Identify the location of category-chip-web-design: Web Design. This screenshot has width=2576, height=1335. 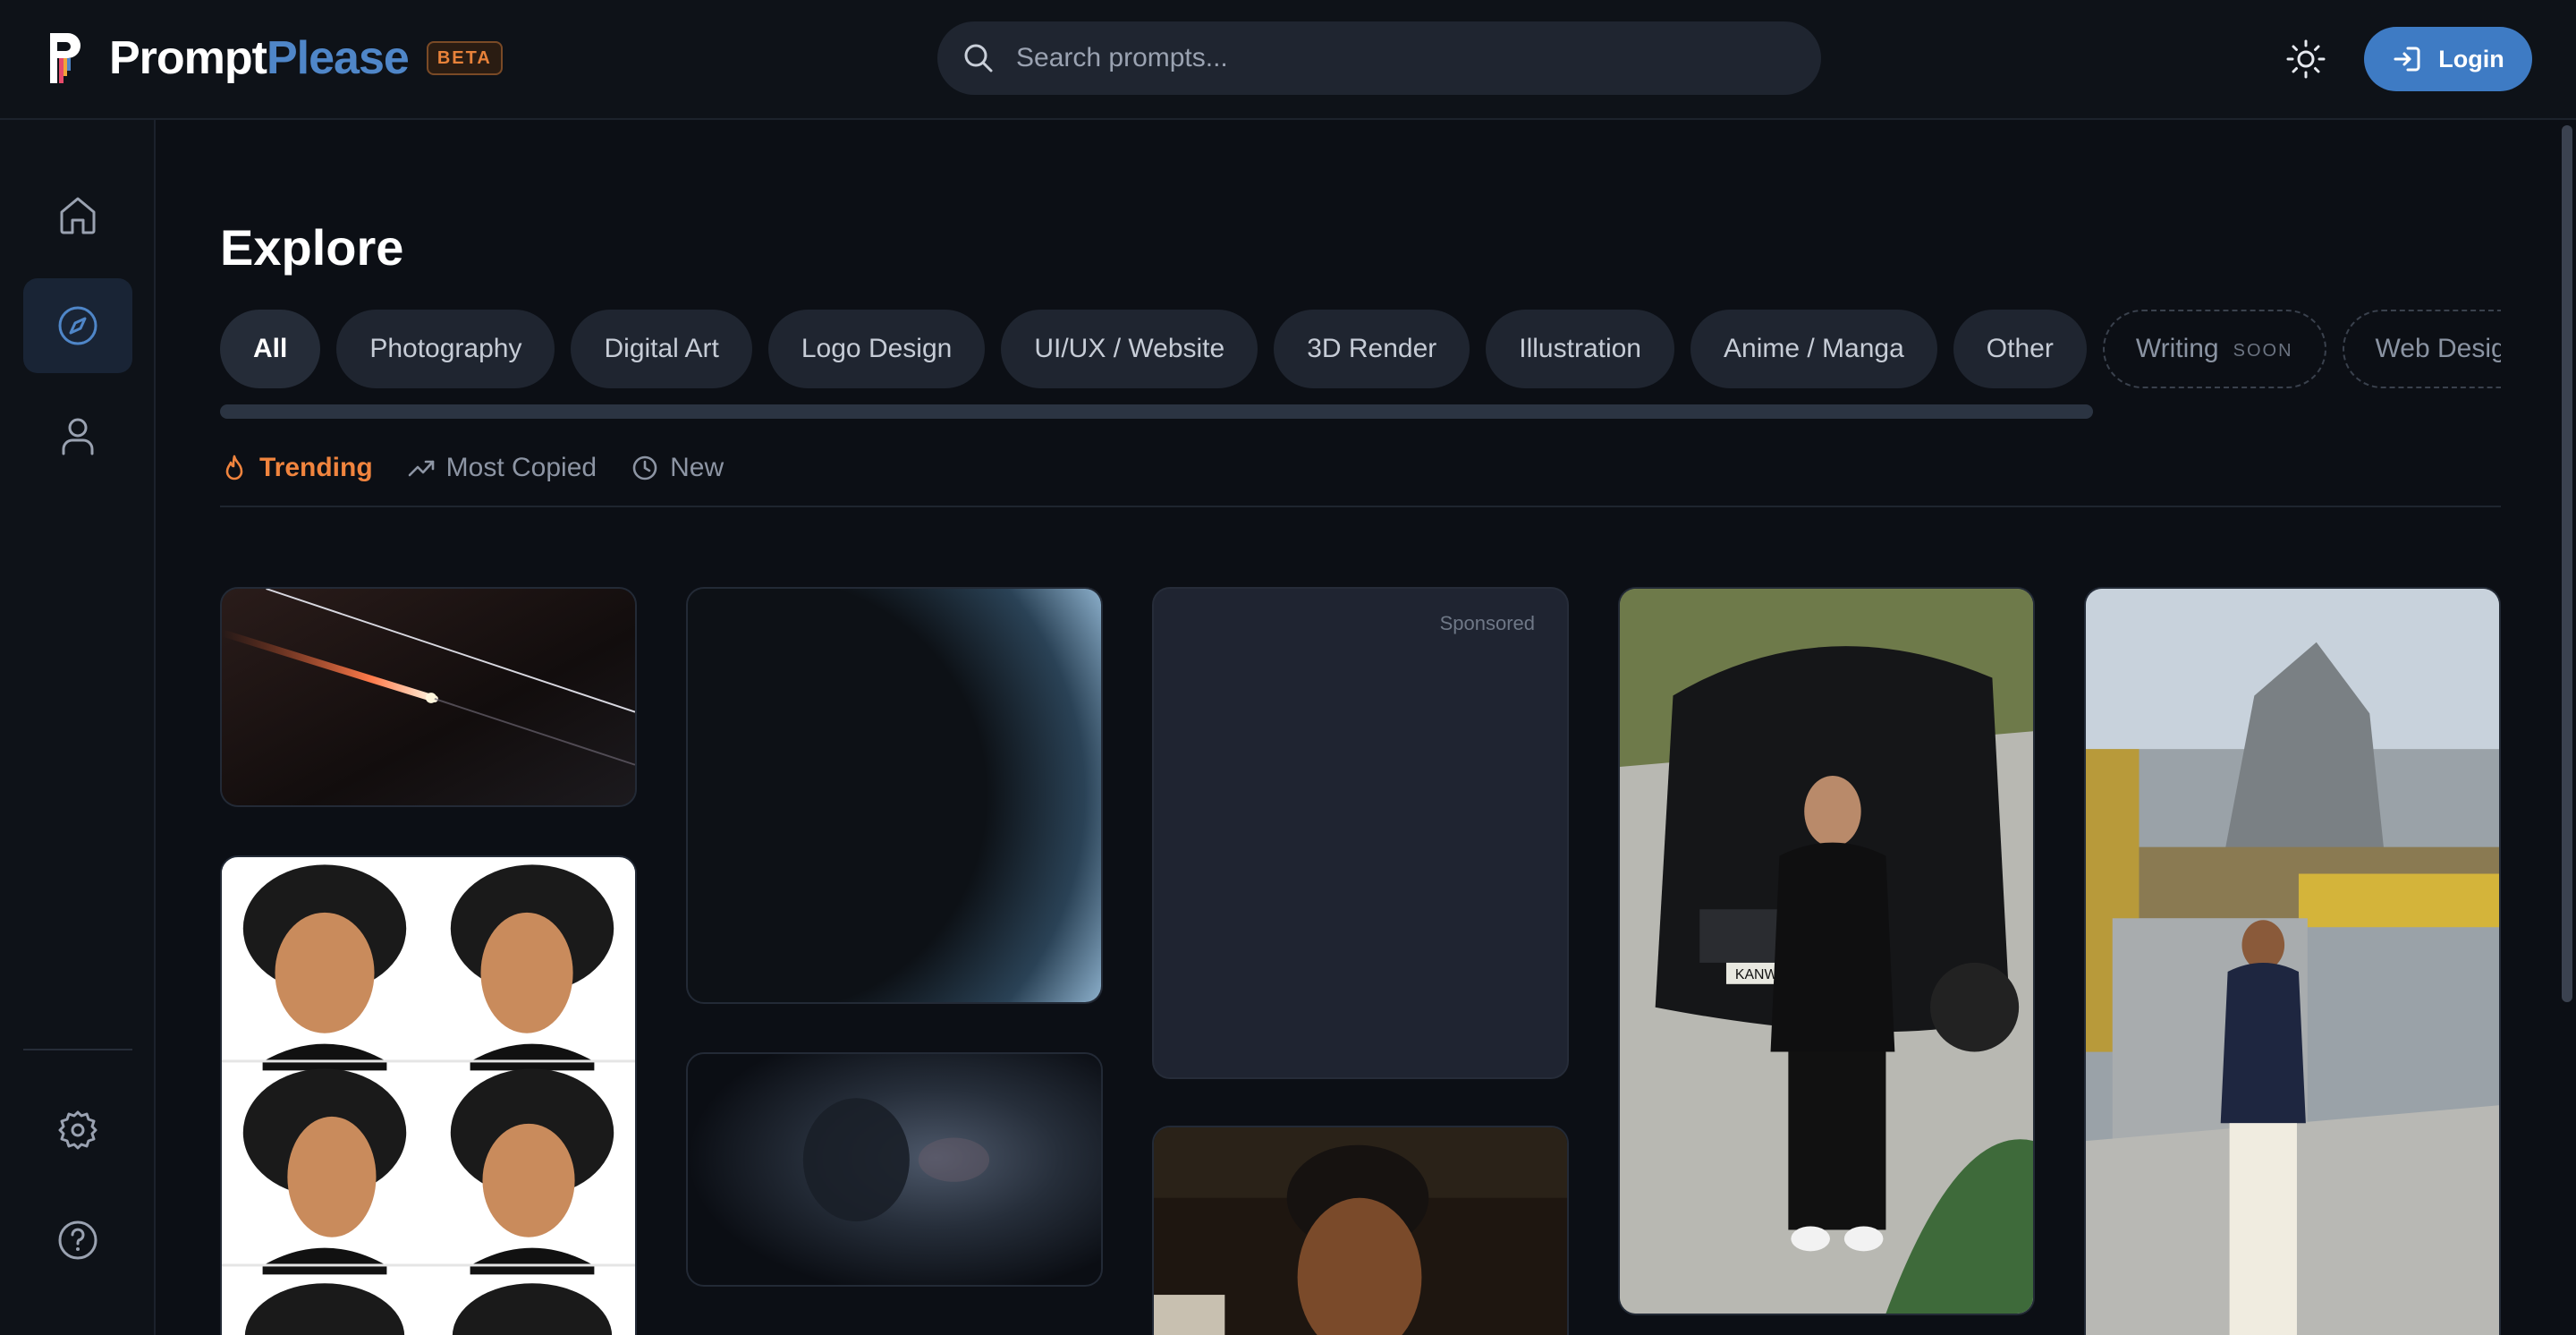
(2421, 349).